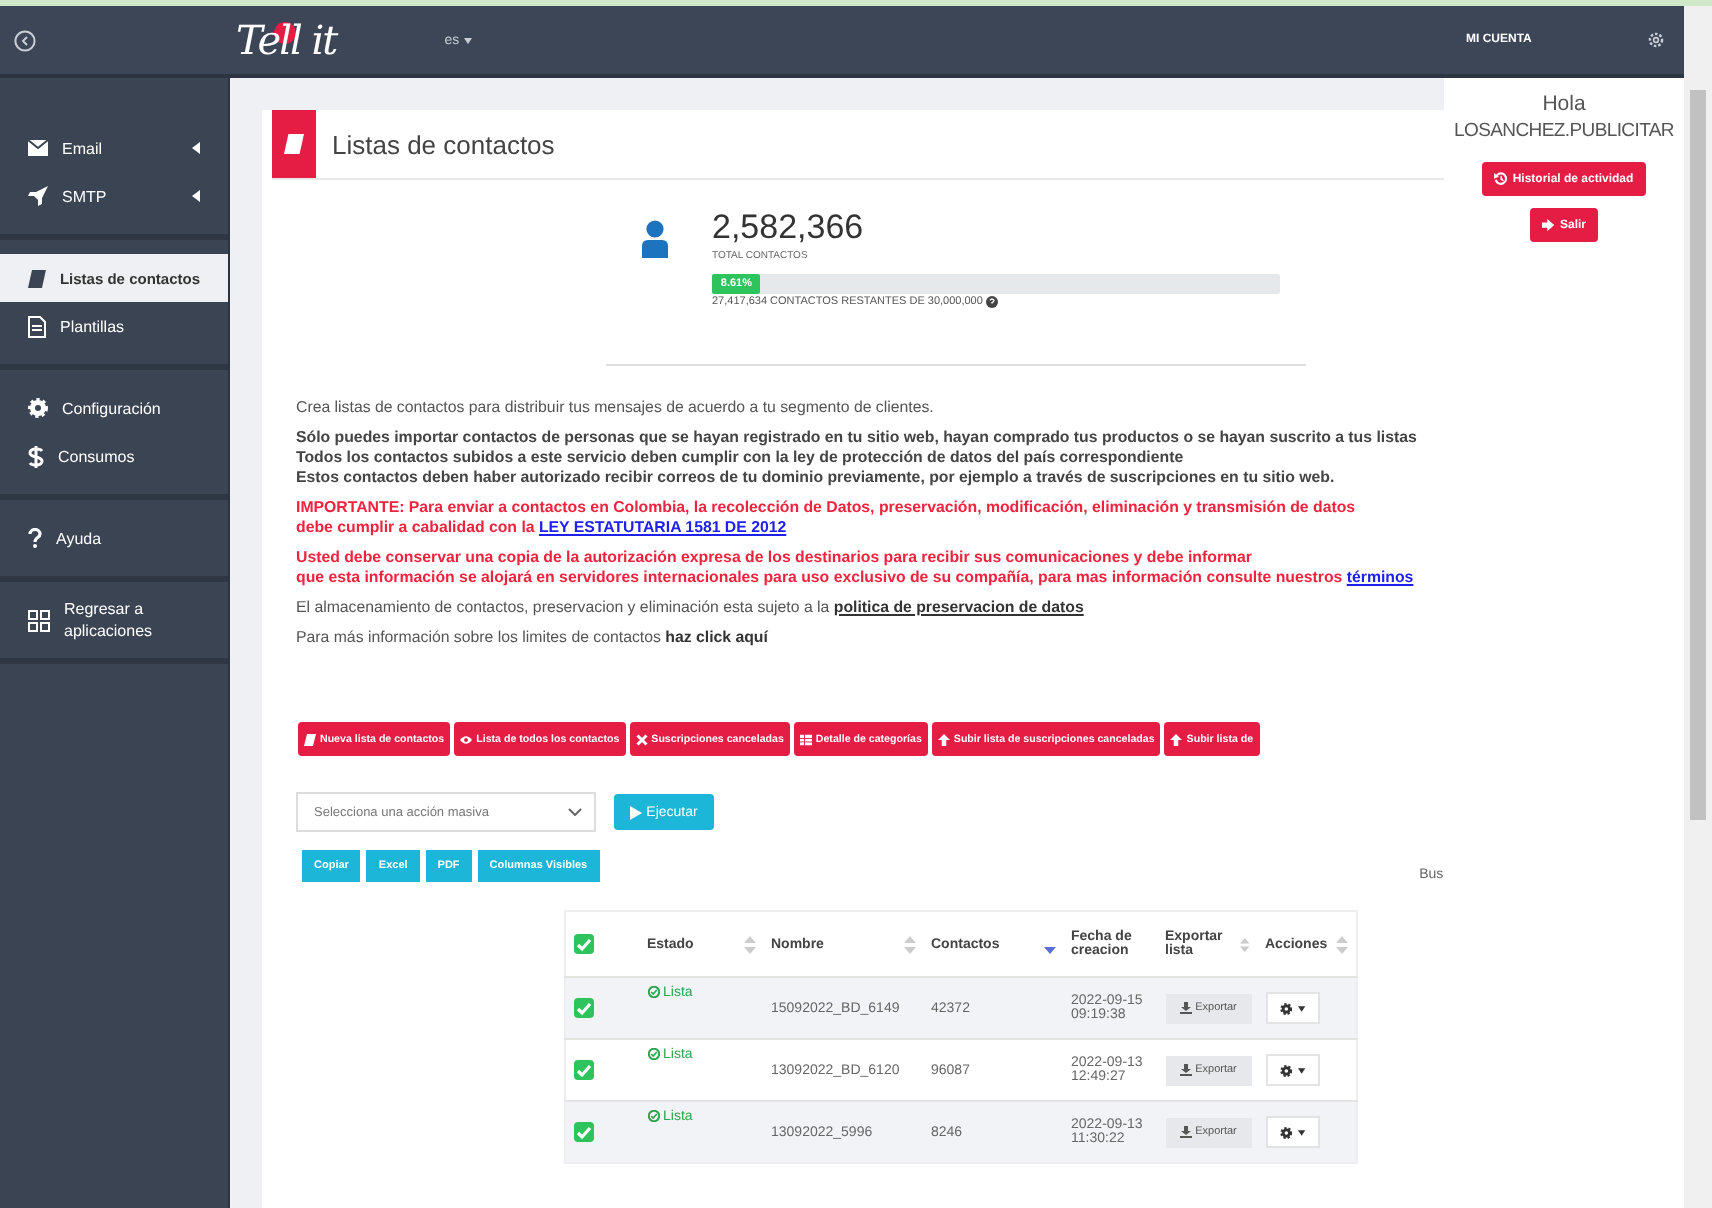  What do you see at coordinates (114, 620) in the screenshot?
I see `sidebar-item: Regresar a aplicaciones` at bounding box center [114, 620].